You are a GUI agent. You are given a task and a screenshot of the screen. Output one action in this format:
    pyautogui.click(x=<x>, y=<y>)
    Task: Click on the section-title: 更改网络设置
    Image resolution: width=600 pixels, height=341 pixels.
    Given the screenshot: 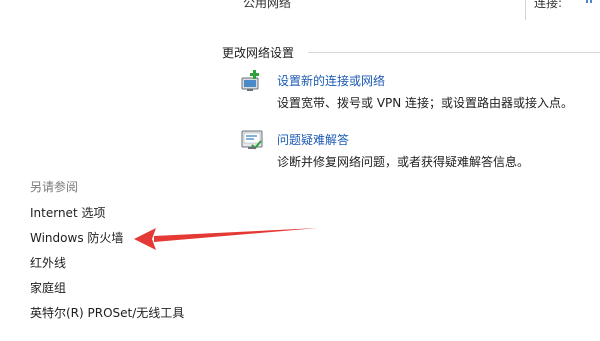 What is the action you would take?
    pyautogui.click(x=258, y=53)
    